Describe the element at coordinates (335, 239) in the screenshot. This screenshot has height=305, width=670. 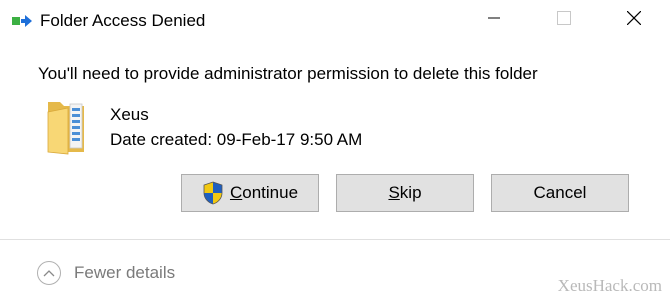
I see `footer-divider` at that location.